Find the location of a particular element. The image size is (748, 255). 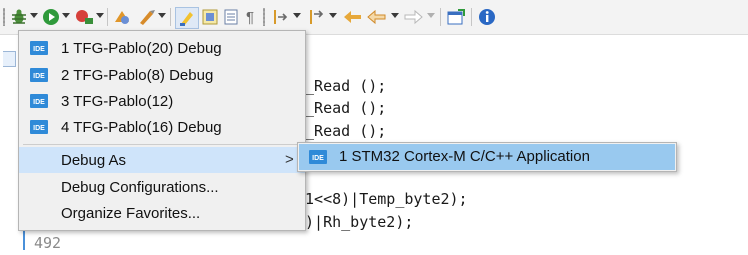

external-tools-dropdown-icon is located at coordinates (100, 15).